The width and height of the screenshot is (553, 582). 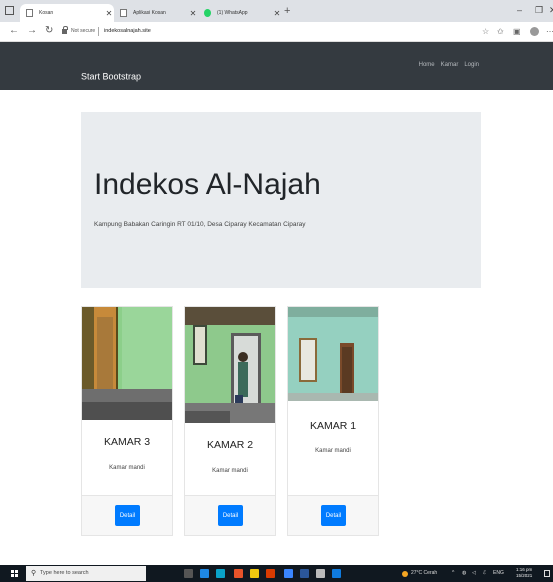 I want to click on star-icon: ☆, so click(x=485, y=31).